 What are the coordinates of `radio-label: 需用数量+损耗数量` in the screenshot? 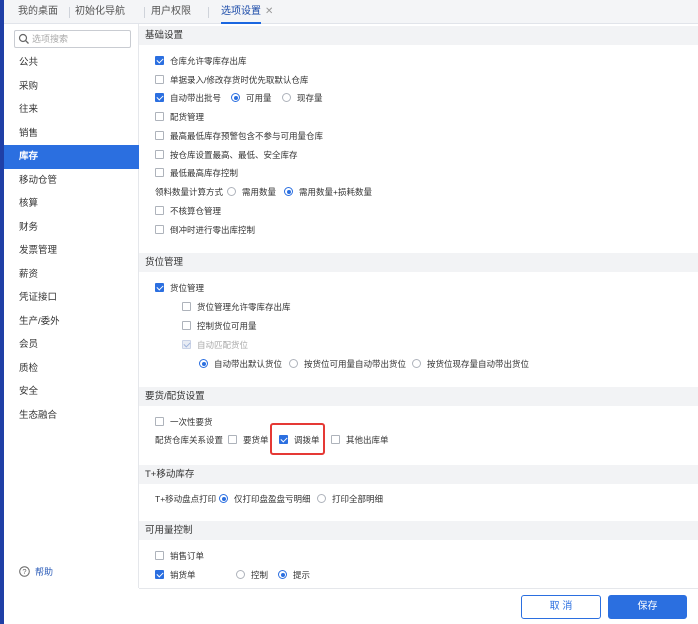 It's located at (335, 192).